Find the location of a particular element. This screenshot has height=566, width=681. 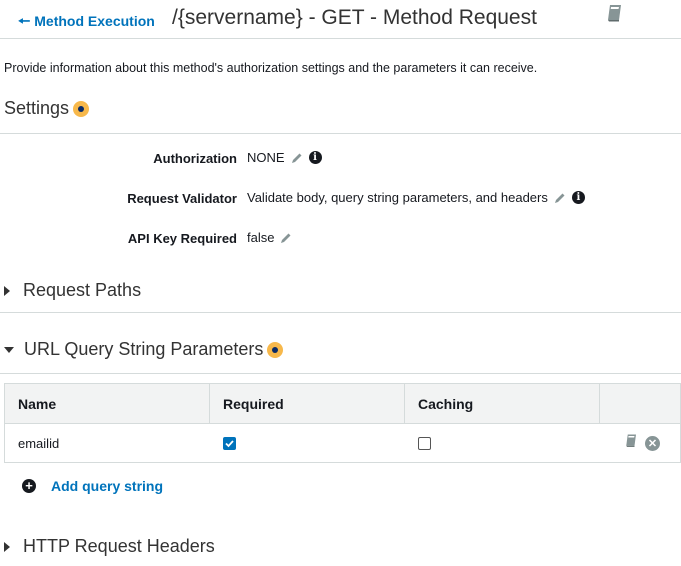

row-actions: ✕ is located at coordinates (640, 443).